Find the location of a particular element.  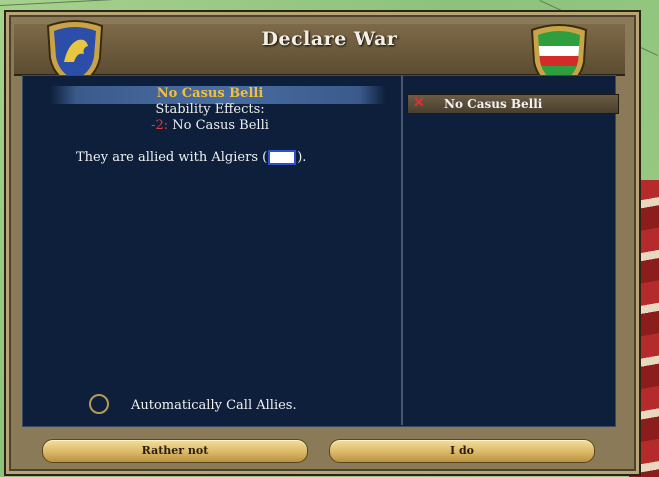

call-allies-label: Automatically Call Allies. is located at coordinates (214, 405).